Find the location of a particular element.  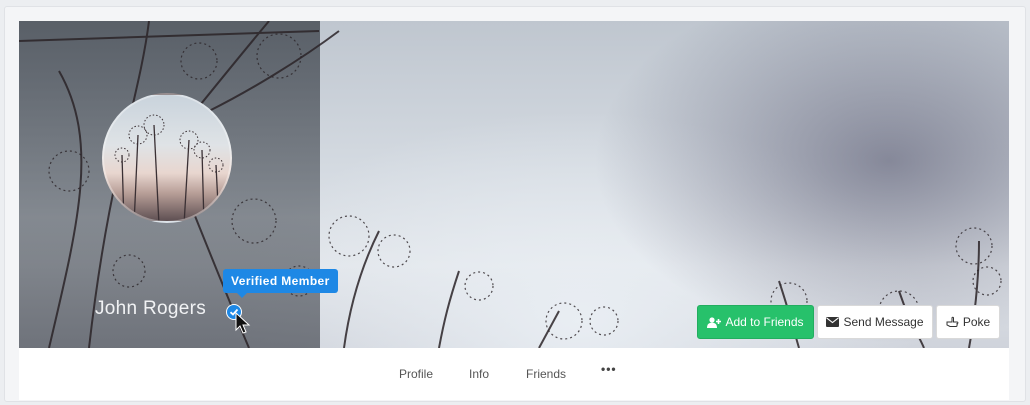

send-message-button: Send Message is located at coordinates (875, 322).